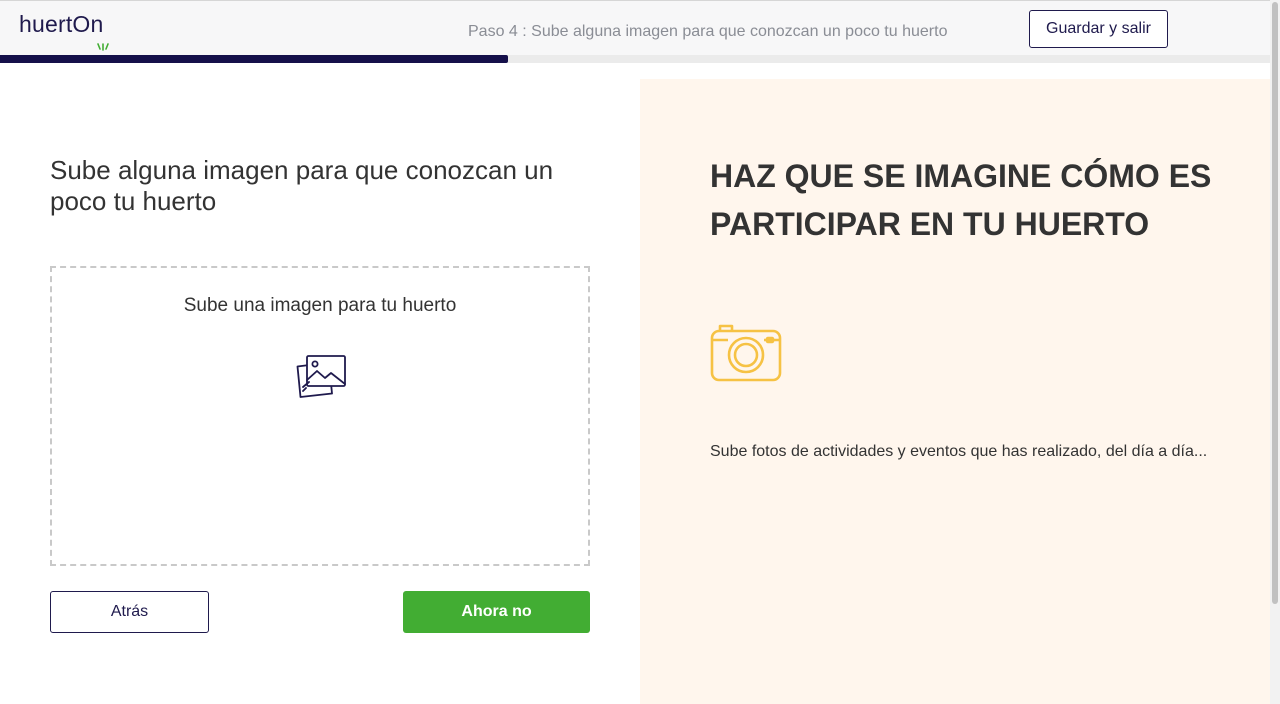 The height and width of the screenshot is (704, 1280). What do you see at coordinates (321, 376) in the screenshot?
I see `images-icon` at bounding box center [321, 376].